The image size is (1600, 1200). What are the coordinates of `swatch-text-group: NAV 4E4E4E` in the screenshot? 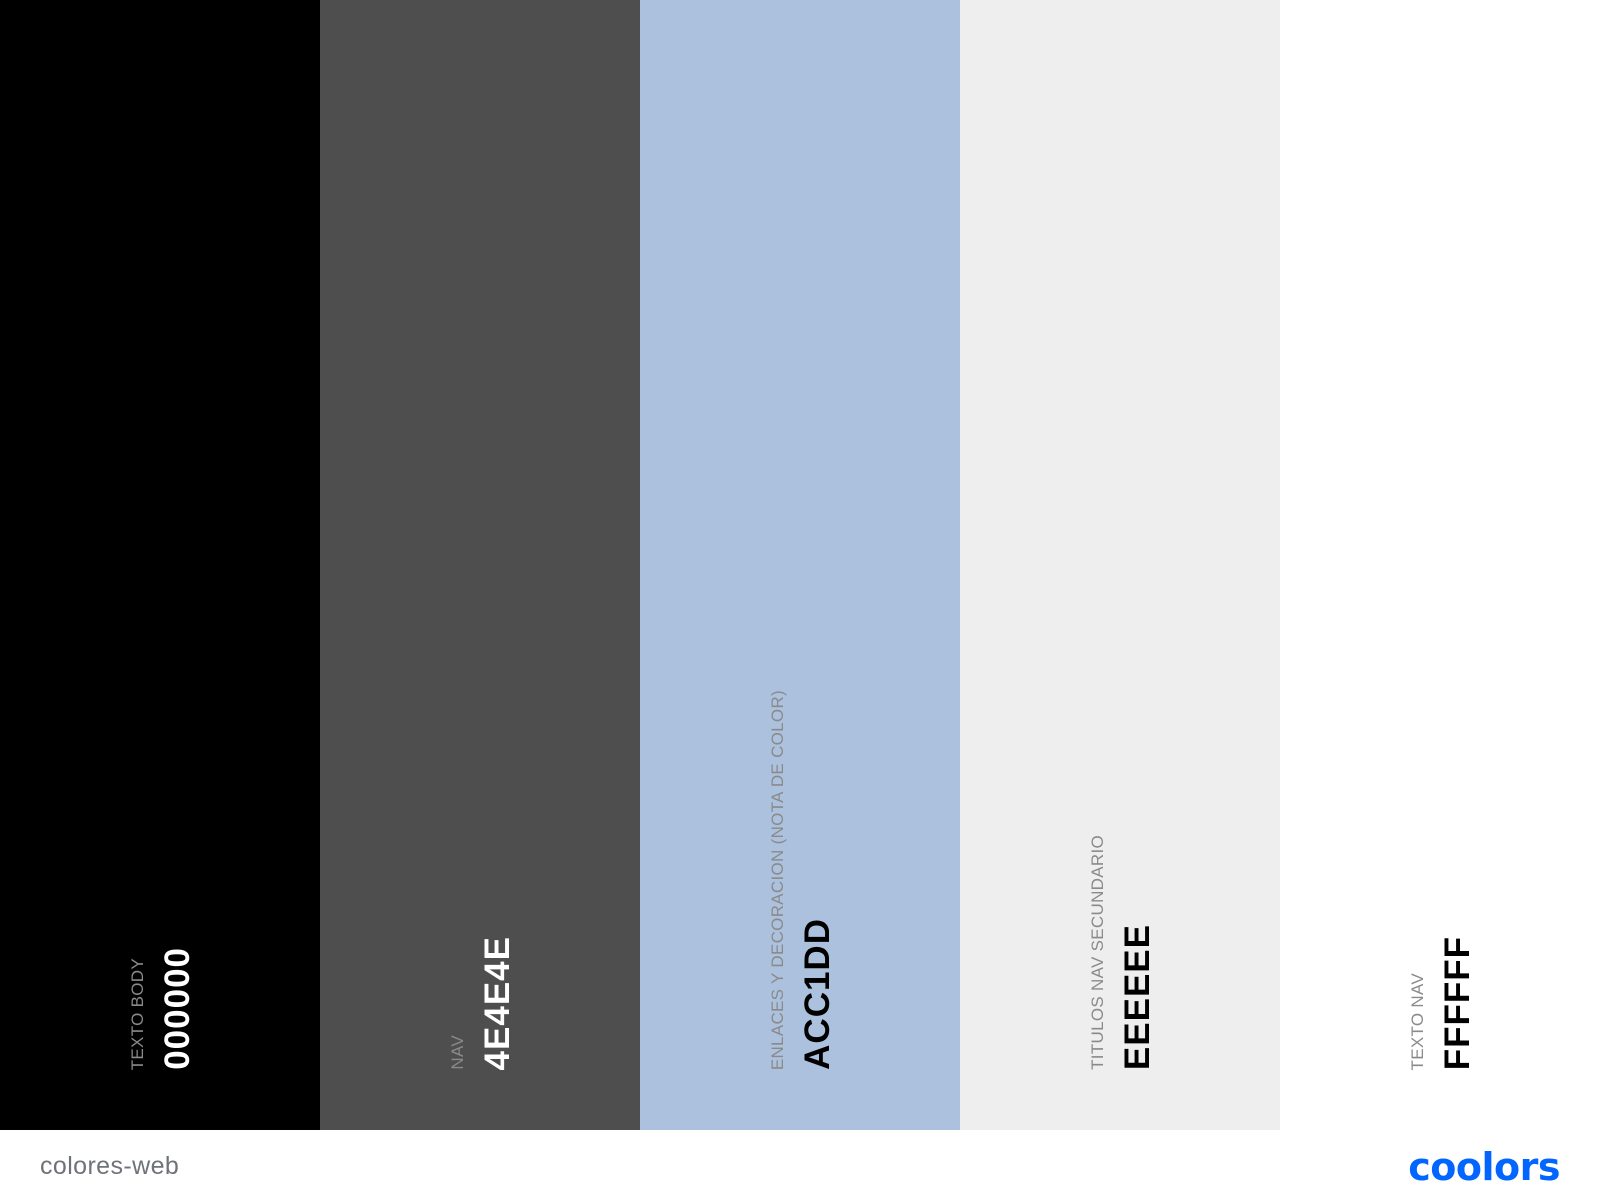 It's located at (483, 565).